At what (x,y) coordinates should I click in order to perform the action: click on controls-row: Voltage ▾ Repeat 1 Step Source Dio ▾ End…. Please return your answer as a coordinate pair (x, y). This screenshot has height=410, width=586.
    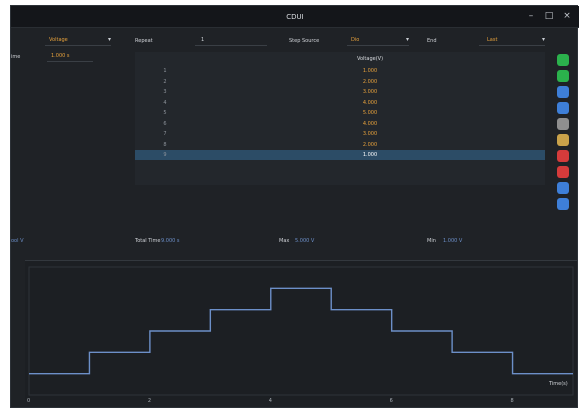
    Looking at the image, I should click on (295, 43).